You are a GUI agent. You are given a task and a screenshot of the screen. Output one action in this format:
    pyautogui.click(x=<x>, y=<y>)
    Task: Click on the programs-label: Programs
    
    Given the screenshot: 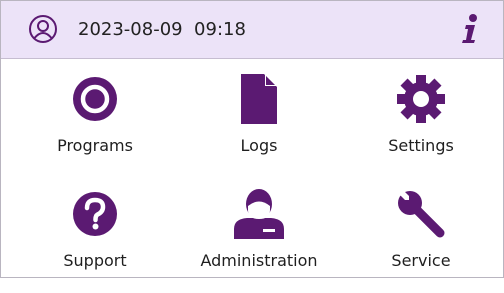 What is the action you would take?
    pyautogui.click(x=95, y=145)
    